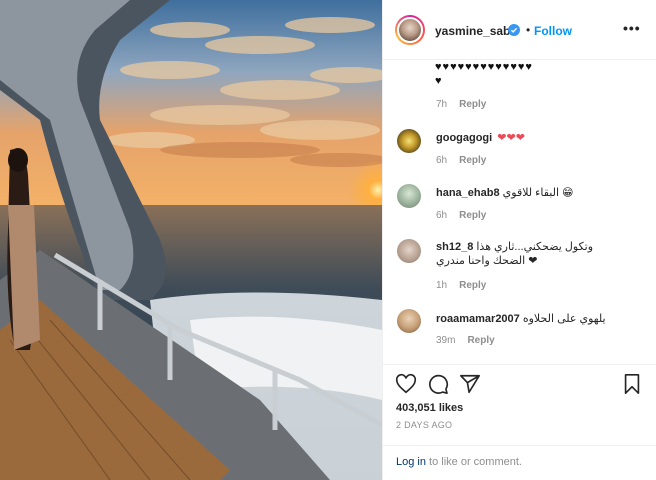 The height and width of the screenshot is (480, 656). I want to click on avatar-image, so click(410, 30).